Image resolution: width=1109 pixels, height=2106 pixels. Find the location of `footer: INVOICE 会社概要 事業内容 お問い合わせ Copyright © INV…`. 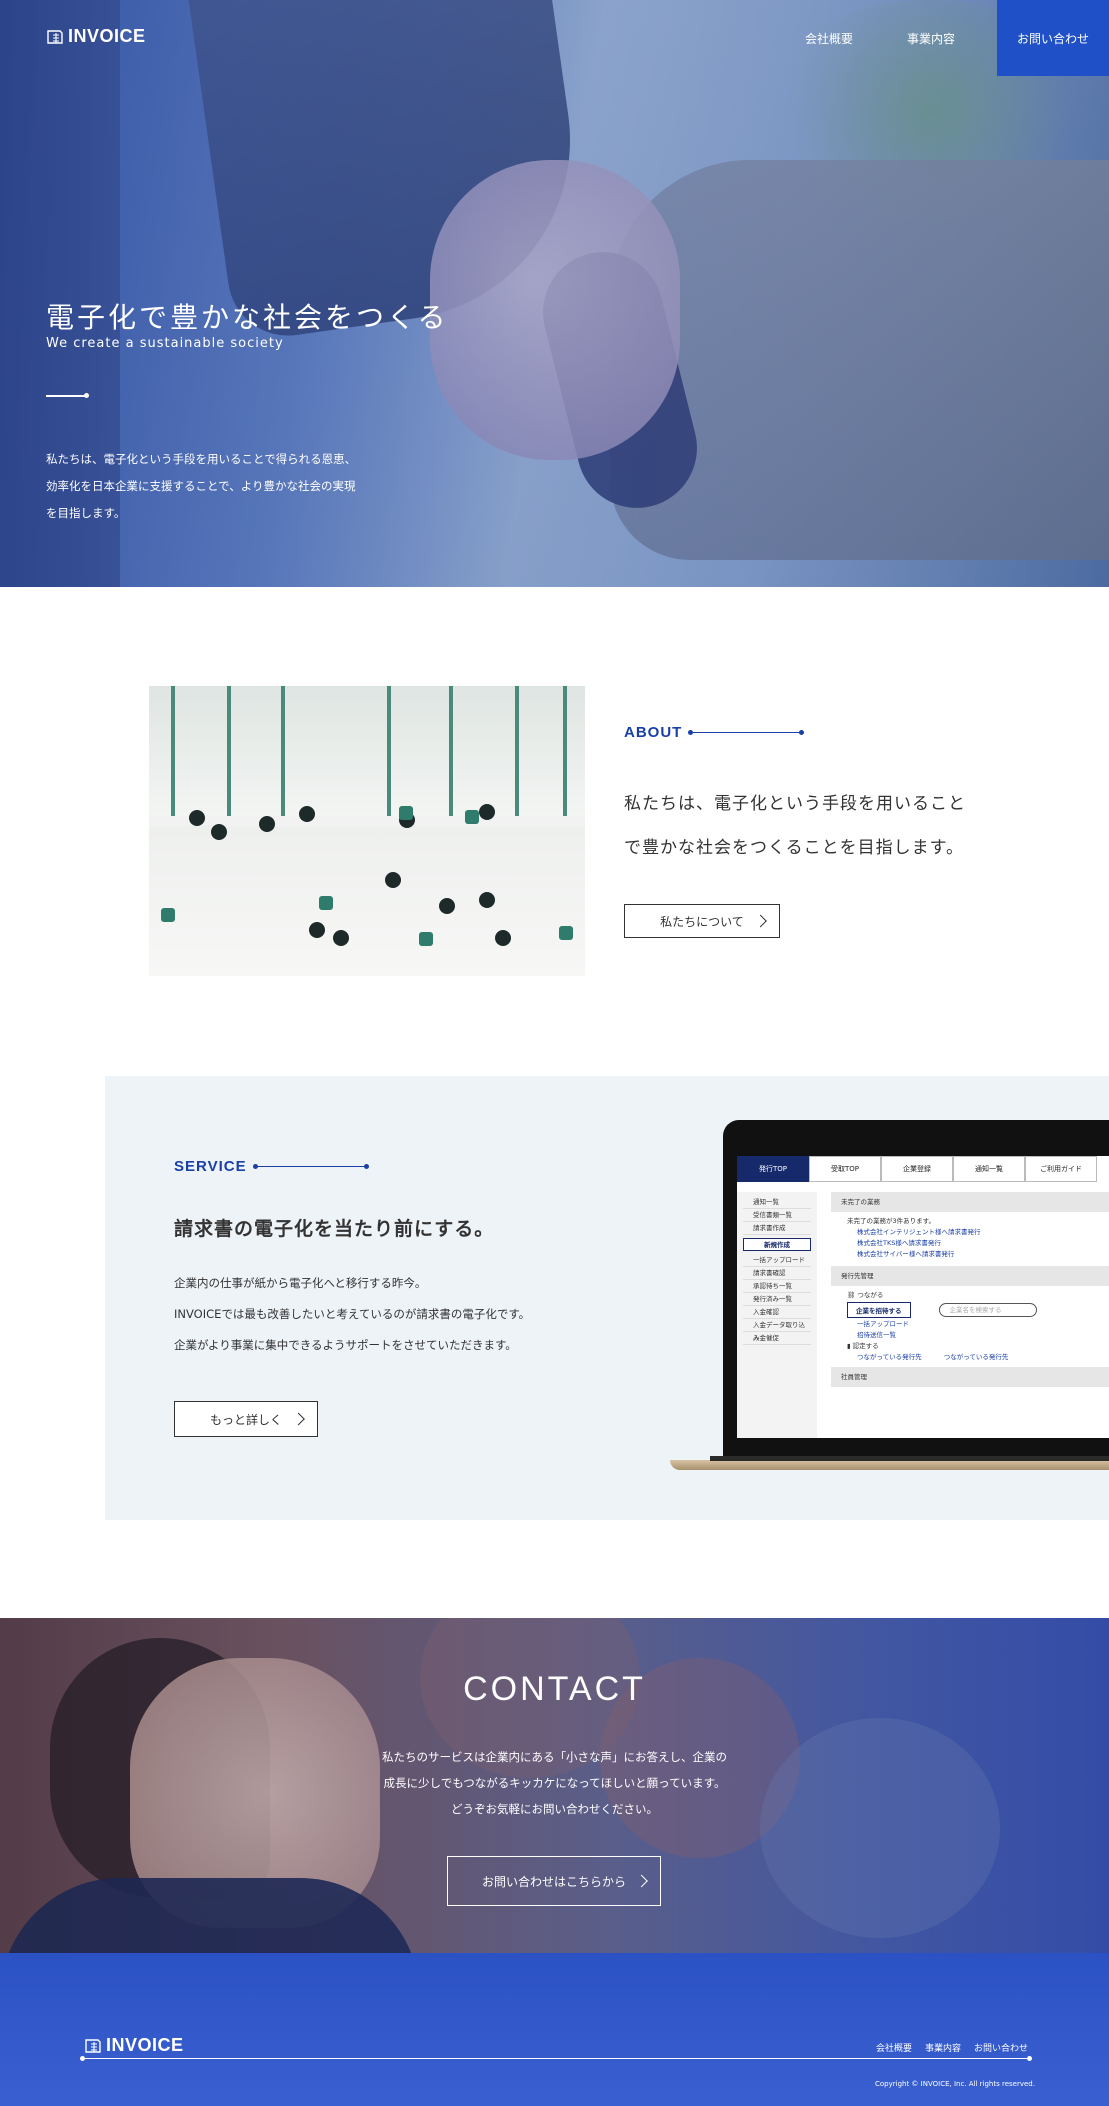

footer: INVOICE 会社概要 事業内容 お問い合わせ Copyright © INV… is located at coordinates (554, 2029).